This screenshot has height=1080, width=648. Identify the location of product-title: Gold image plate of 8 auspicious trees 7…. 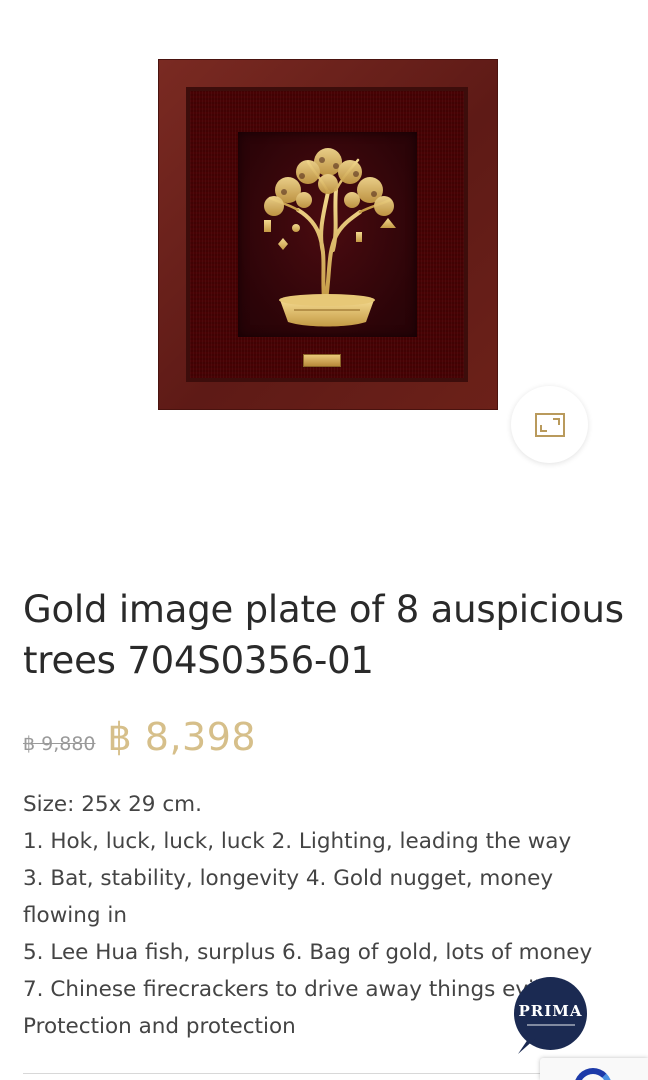
(323, 635).